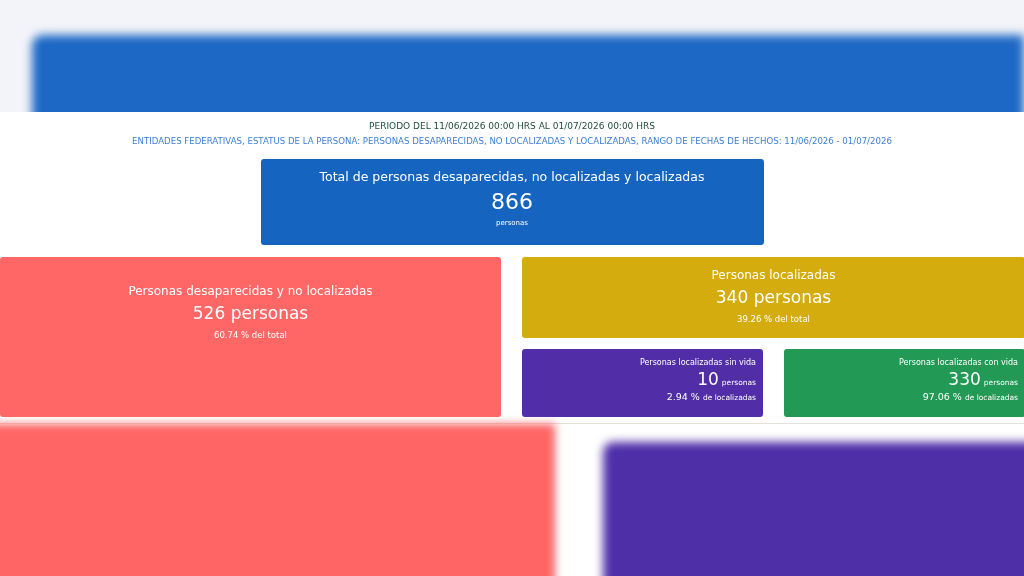 The image size is (1024, 576). What do you see at coordinates (250, 313) in the screenshot?
I see `card-value: 526 personas` at bounding box center [250, 313].